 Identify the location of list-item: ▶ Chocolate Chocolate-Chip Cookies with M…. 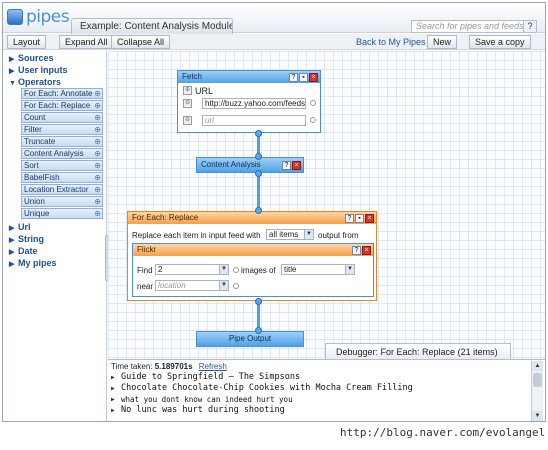
(320, 388).